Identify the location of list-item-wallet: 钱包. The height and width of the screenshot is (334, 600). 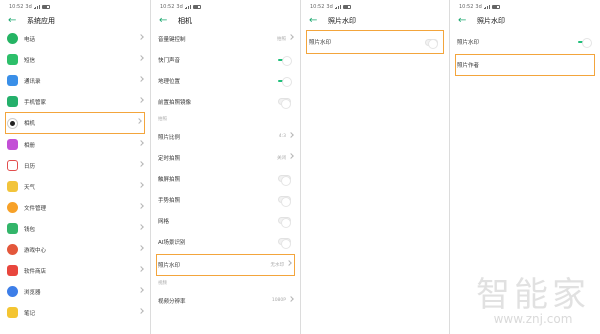
(75, 228).